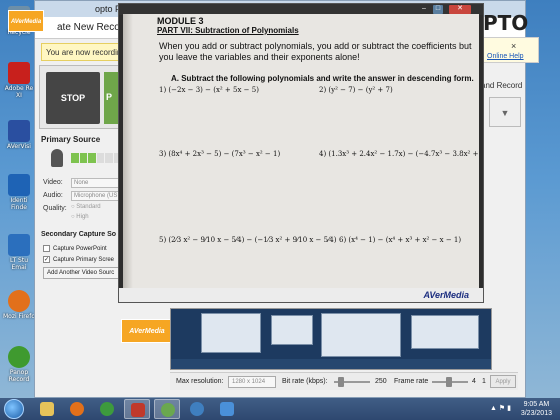  I want to click on panopto-recorder-icon, so click(19, 357).